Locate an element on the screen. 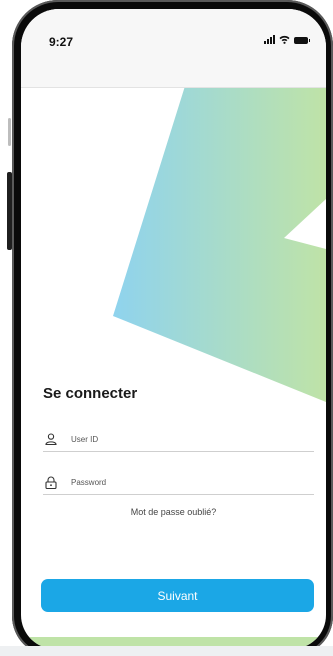  password-input is located at coordinates (171, 482).